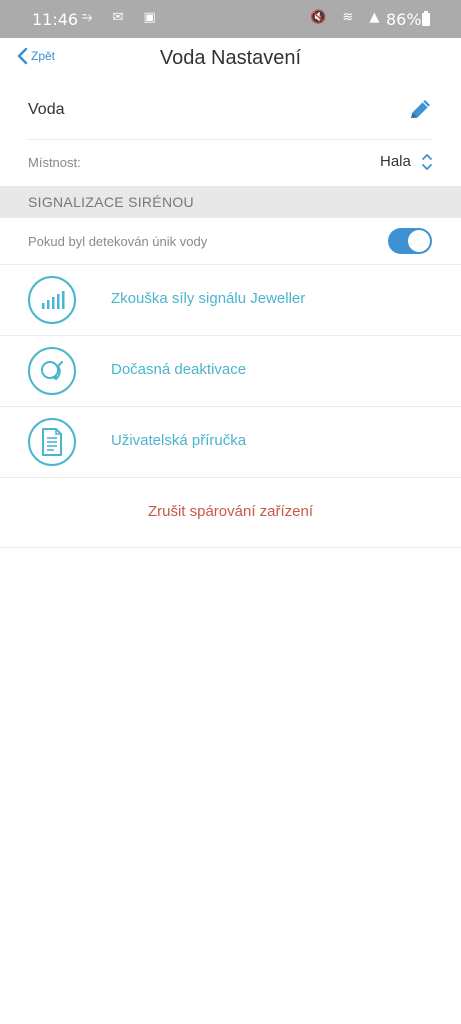 This screenshot has height=1024, width=461. What do you see at coordinates (230, 19) in the screenshot?
I see `status-bar: 11:46 ⥲ ✉ ▣ 🔇 ≋ ▲ 86%` at bounding box center [230, 19].